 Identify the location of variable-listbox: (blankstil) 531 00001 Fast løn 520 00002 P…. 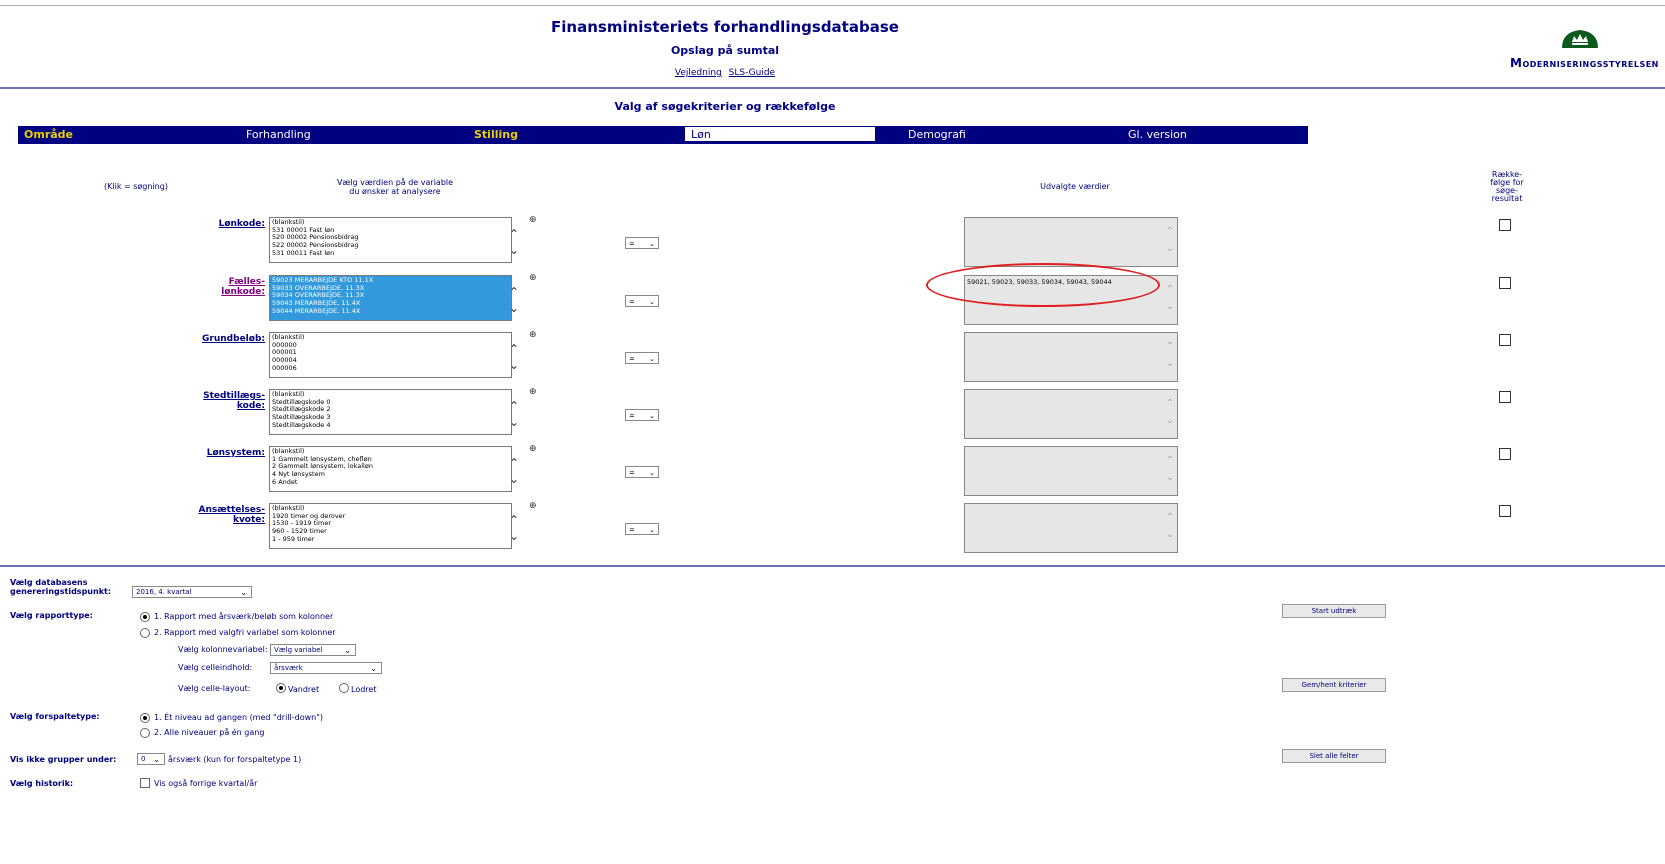
(390, 240).